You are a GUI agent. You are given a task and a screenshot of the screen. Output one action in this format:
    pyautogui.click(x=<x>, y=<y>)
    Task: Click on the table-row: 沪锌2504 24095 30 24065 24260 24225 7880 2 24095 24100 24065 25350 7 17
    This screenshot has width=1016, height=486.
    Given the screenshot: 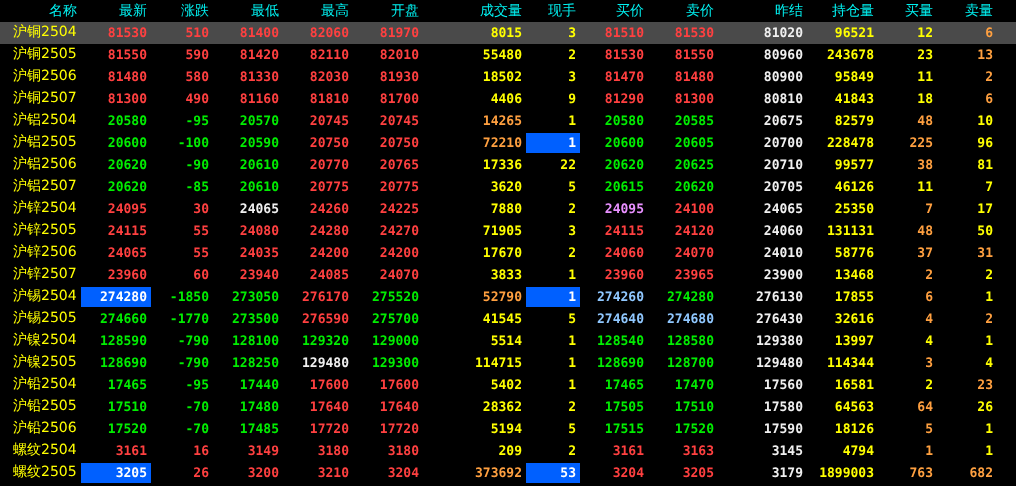 What is the action you would take?
    pyautogui.click(x=508, y=209)
    